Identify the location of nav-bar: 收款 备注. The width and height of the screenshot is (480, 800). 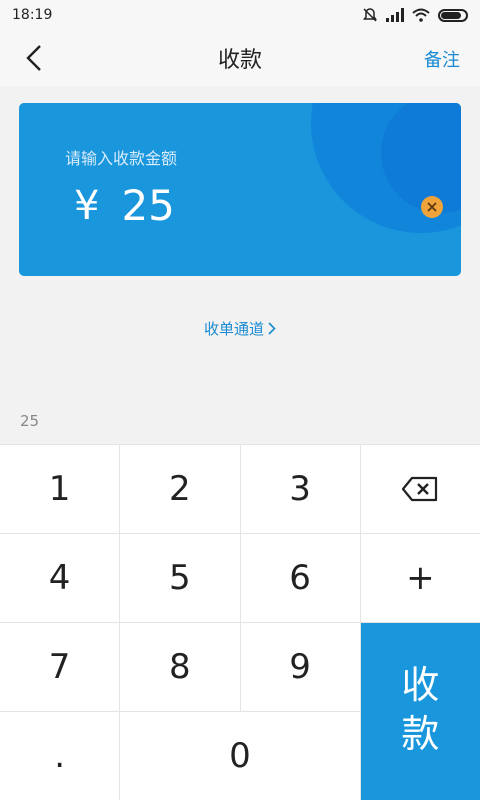
(240, 58).